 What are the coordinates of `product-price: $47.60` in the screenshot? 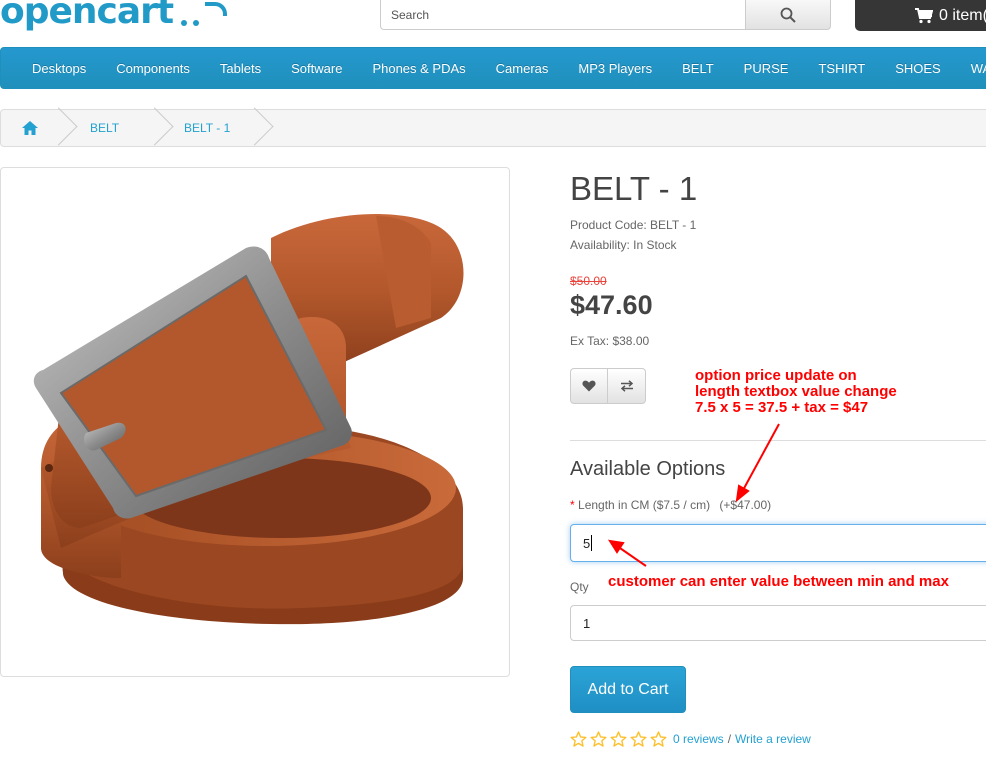 It's located at (611, 305).